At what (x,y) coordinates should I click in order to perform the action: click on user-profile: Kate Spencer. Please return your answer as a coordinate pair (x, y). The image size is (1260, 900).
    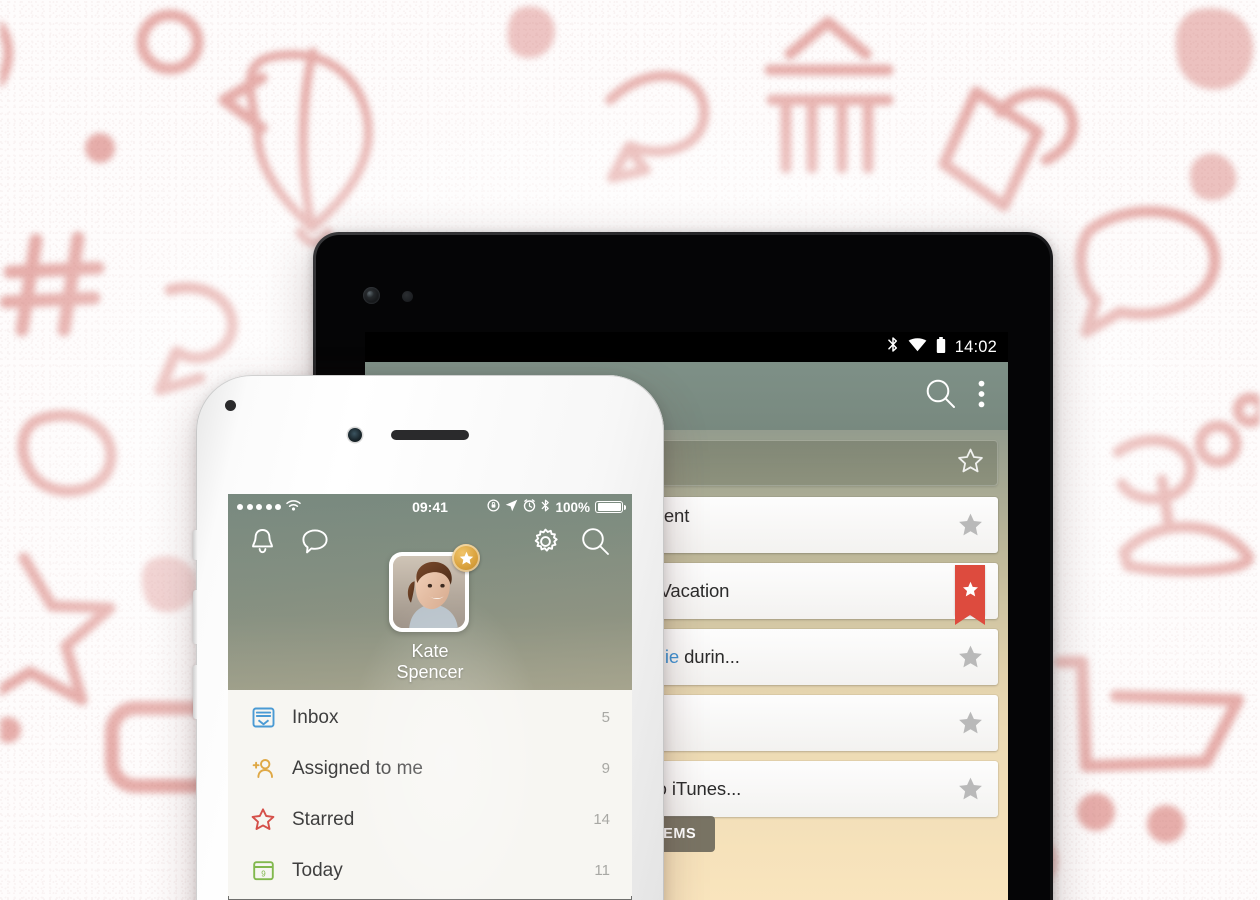
    Looking at the image, I should click on (434, 613).